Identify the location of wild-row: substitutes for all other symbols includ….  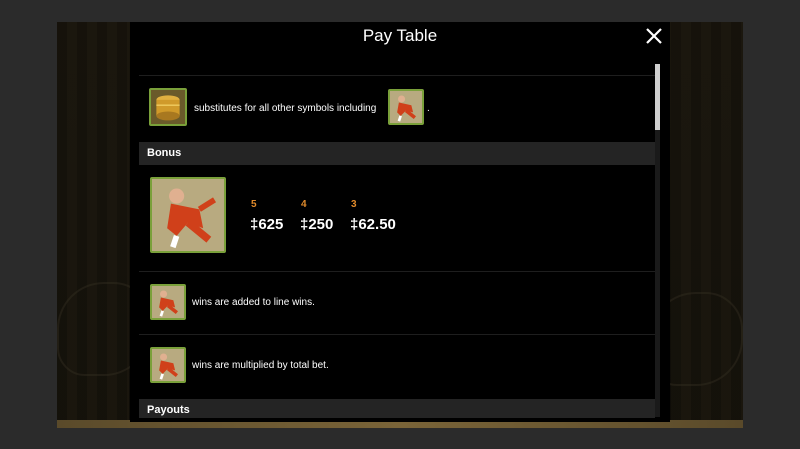
(397, 109).